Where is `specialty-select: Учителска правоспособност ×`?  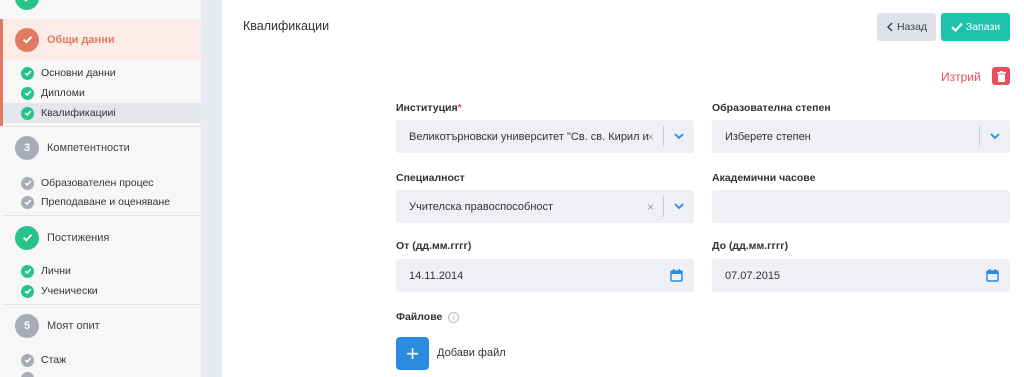 specialty-select: Учителска правоспособност × is located at coordinates (545, 206).